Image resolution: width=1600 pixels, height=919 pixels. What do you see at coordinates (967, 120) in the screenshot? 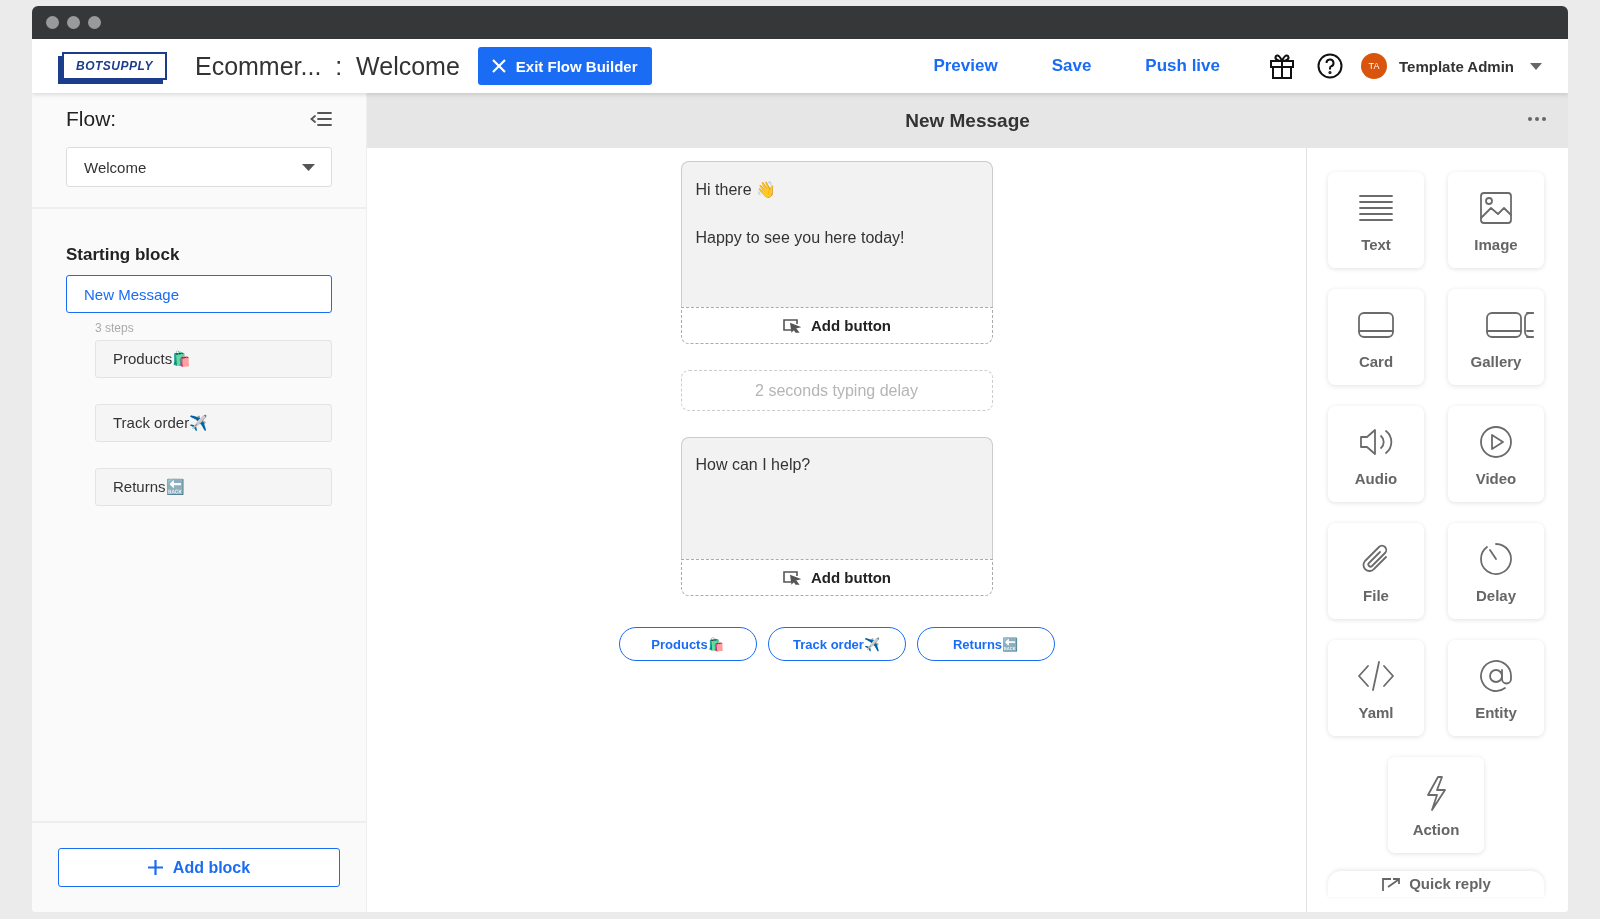
I see `canvas-title: New Message` at bounding box center [967, 120].